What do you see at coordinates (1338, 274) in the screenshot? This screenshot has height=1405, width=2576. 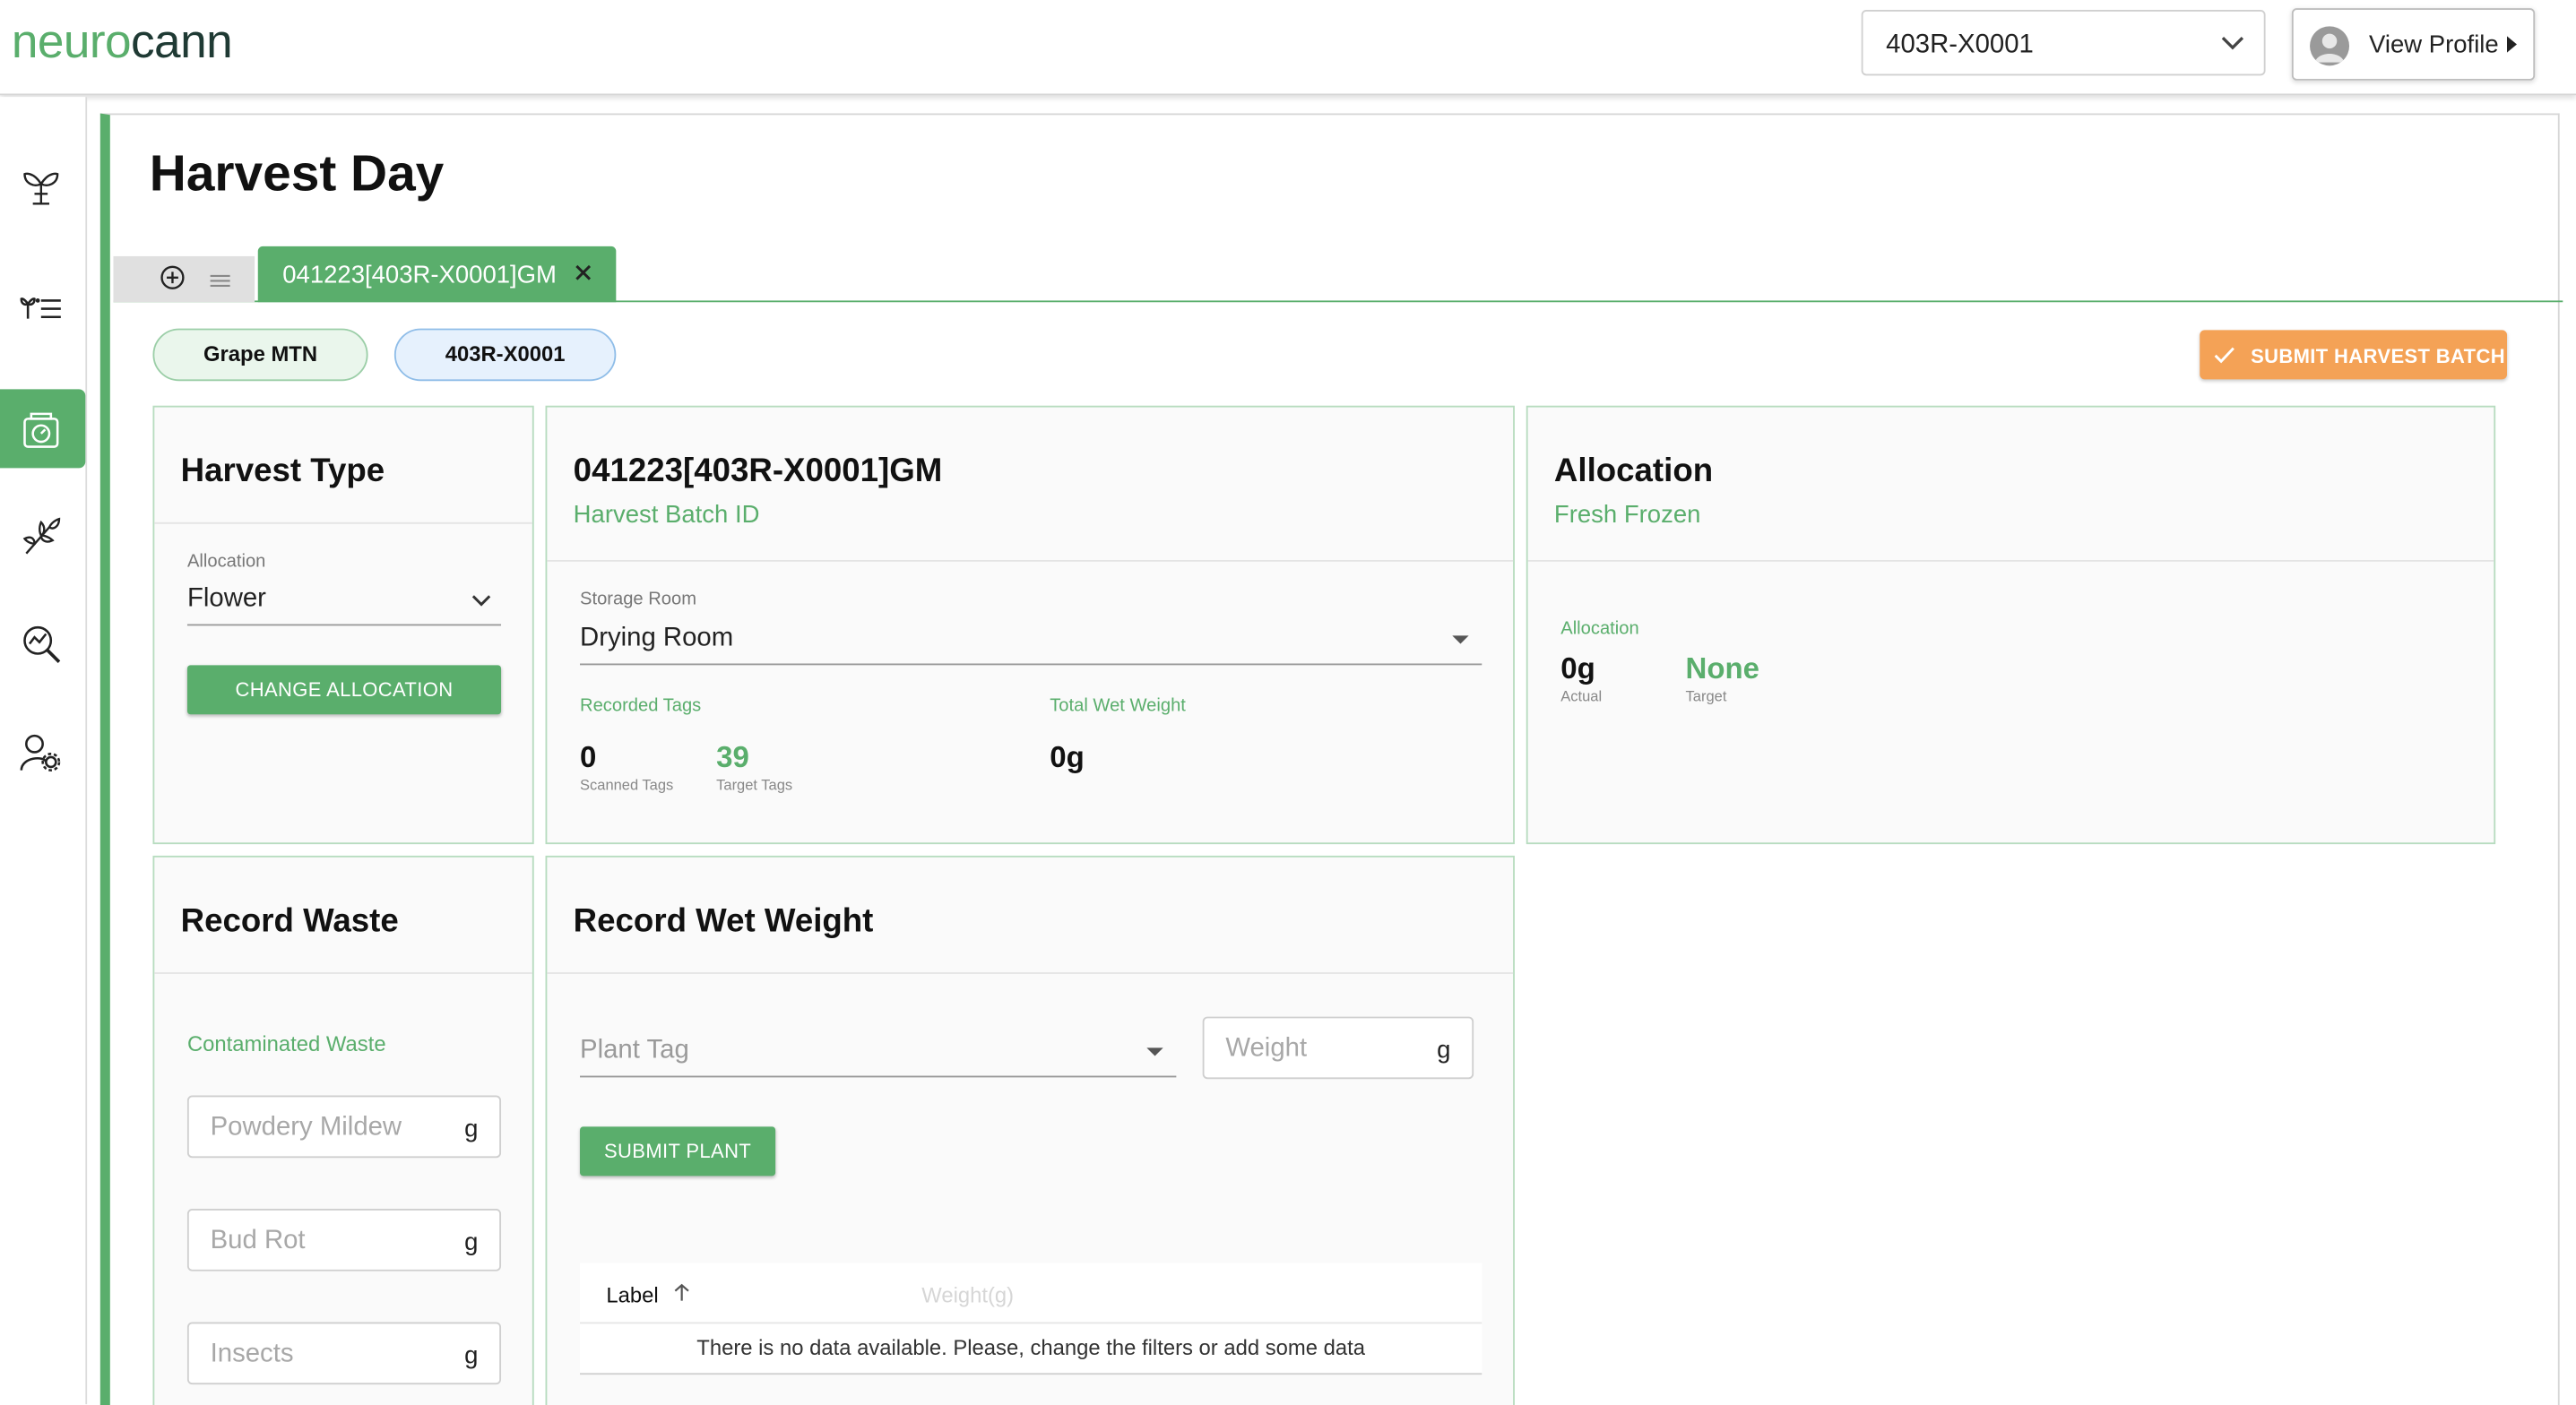 I see `tab-bar: 041223[403R-X0001]GM` at bounding box center [1338, 274].